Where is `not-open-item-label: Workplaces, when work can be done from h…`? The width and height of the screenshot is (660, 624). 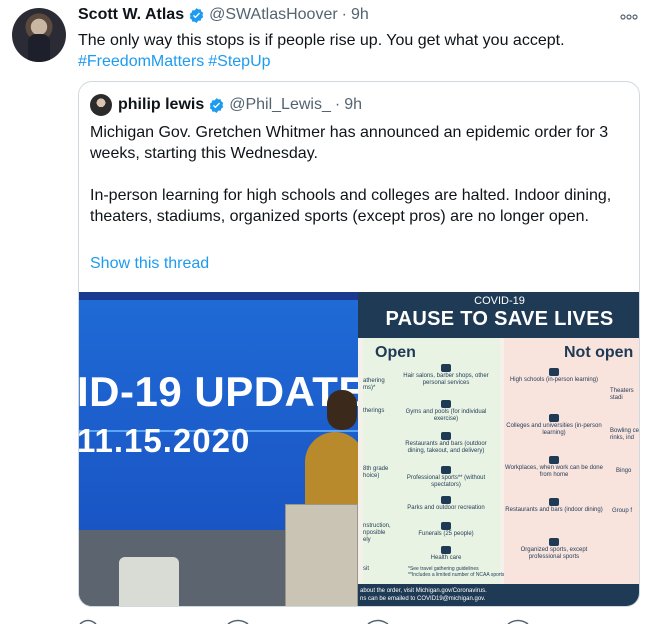 not-open-item-label: Workplaces, when work can be done from h… is located at coordinates (554, 471).